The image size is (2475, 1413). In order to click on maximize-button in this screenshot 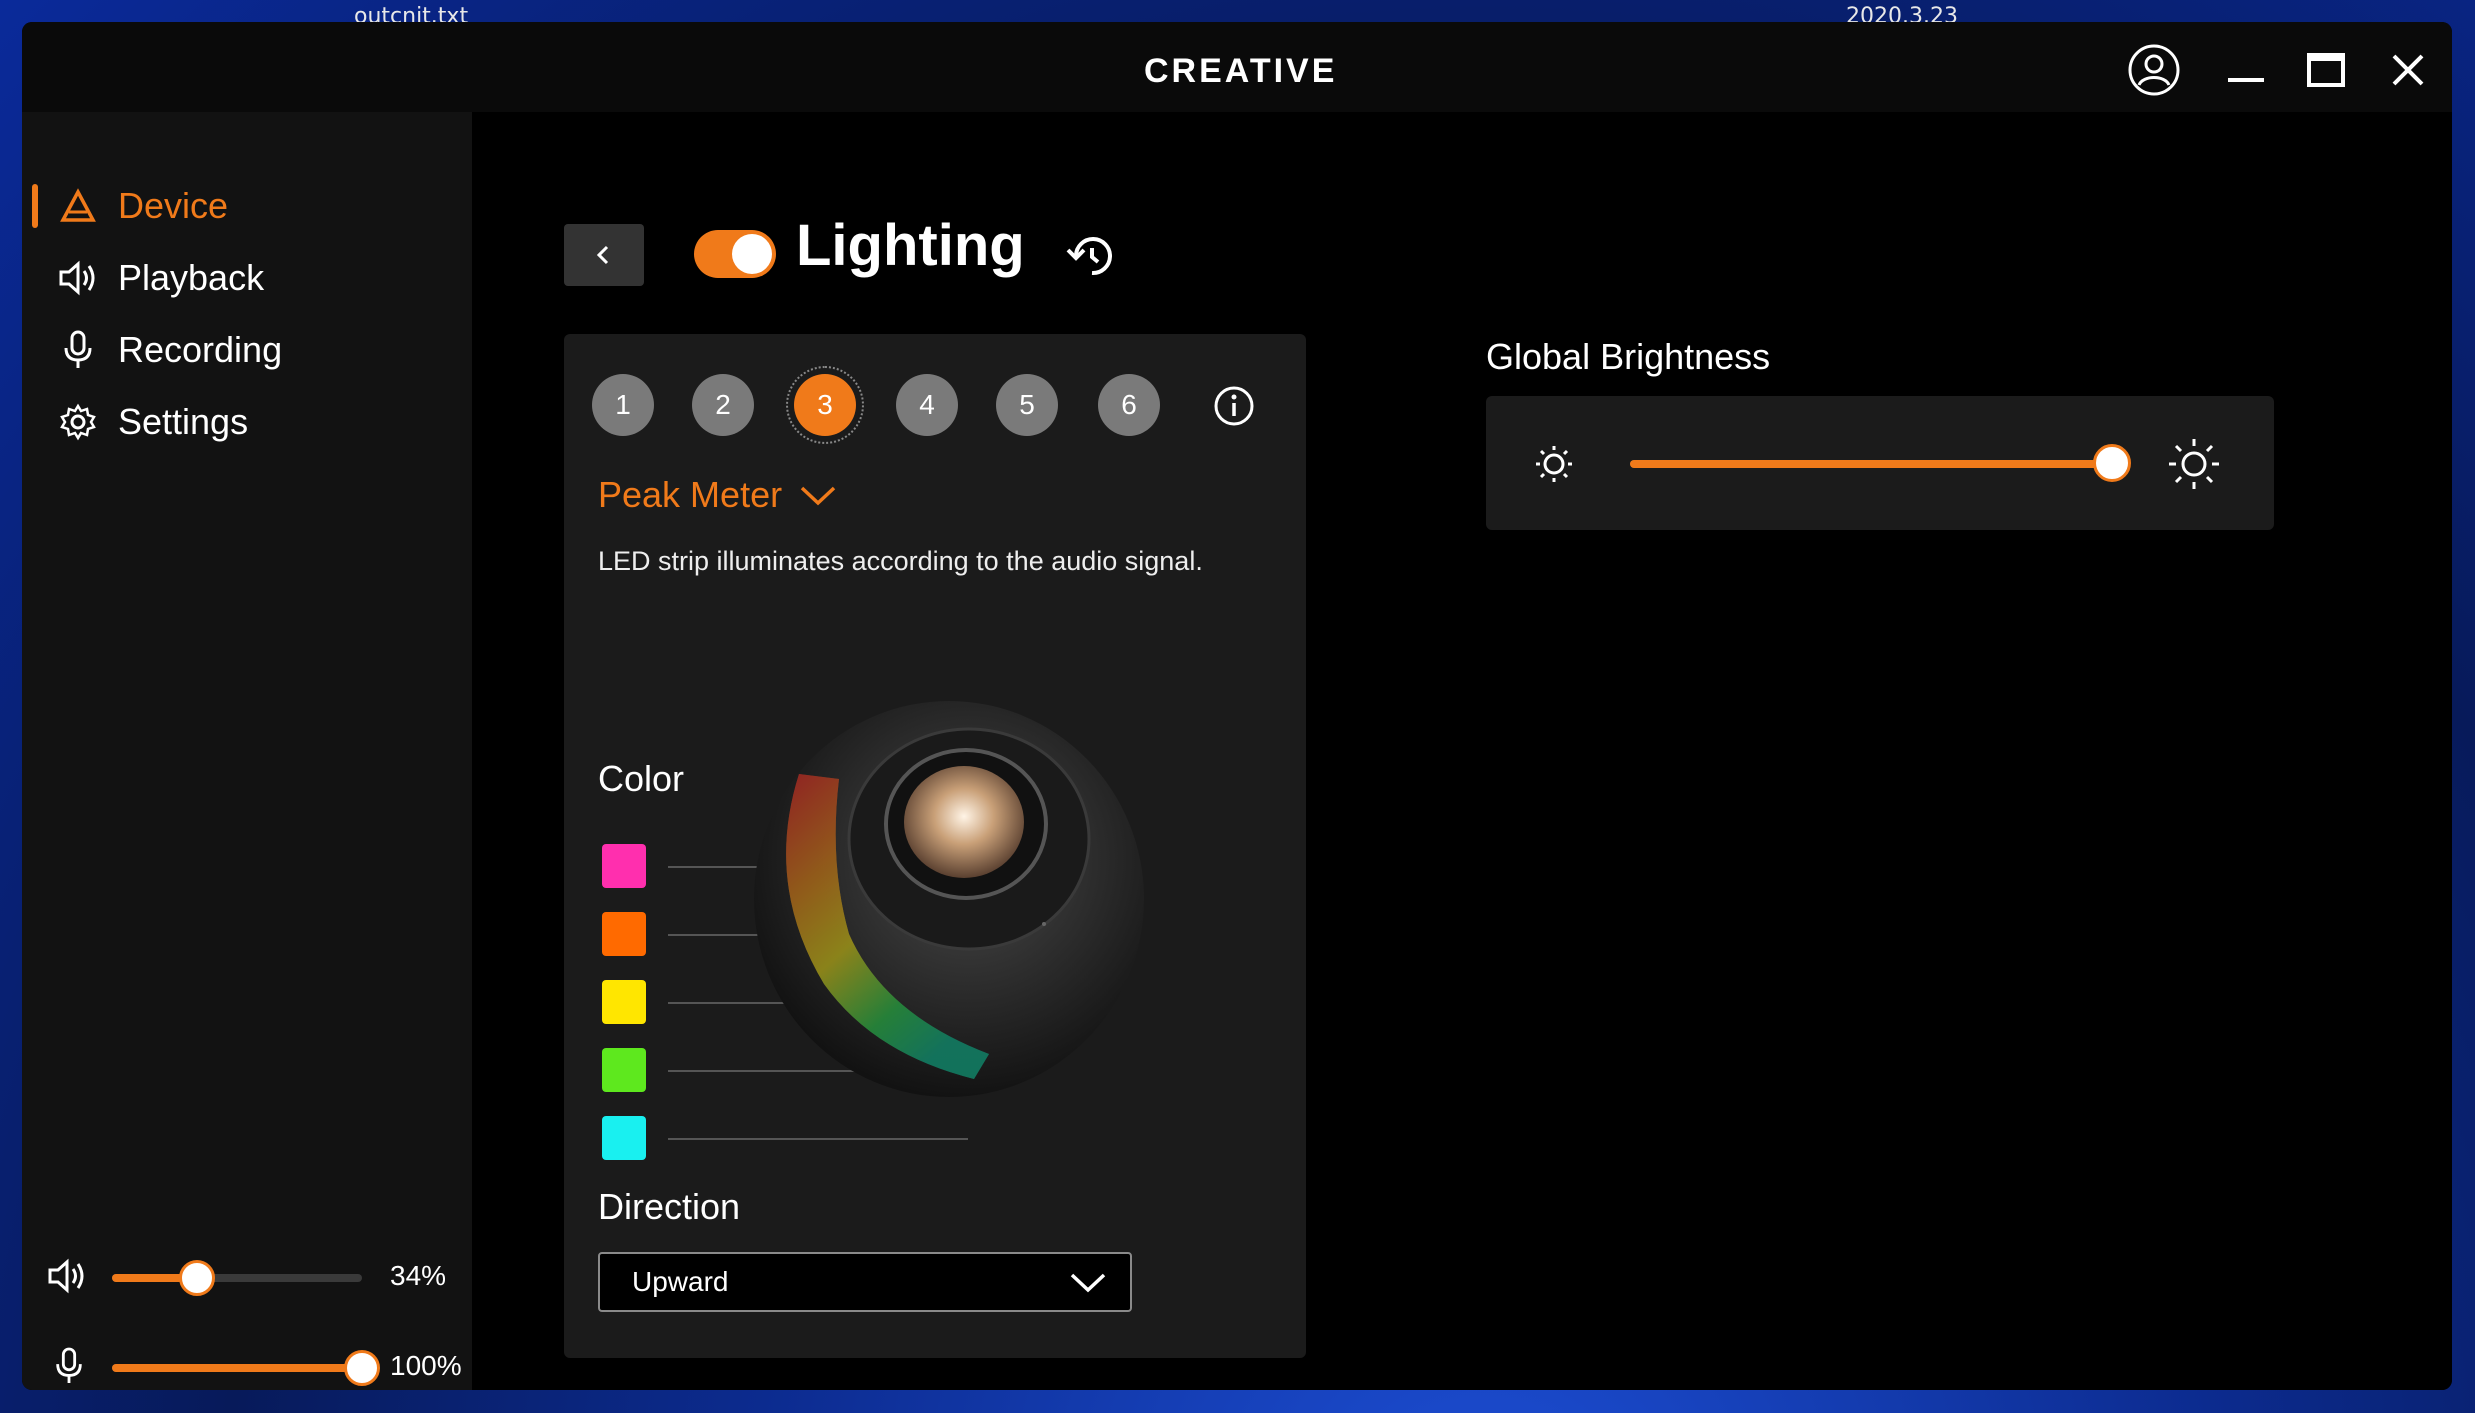, I will do `click(2326, 70)`.